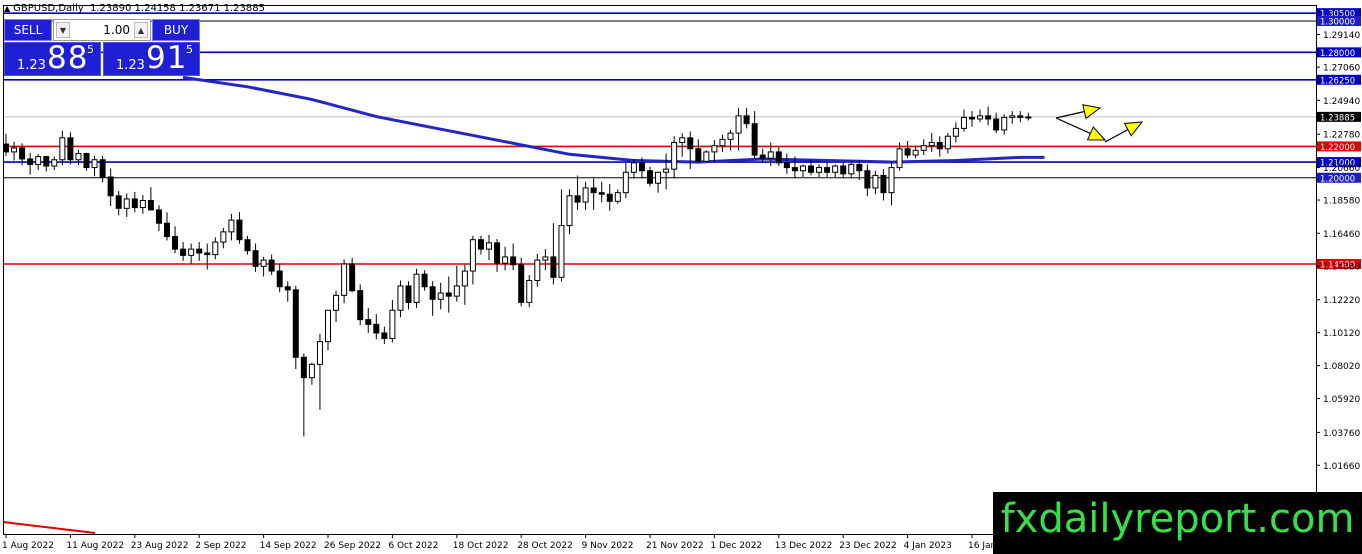 This screenshot has width=1362, height=554. What do you see at coordinates (7, 8) in the screenshot?
I see `symbol-menu-icon: ▲` at bounding box center [7, 8].